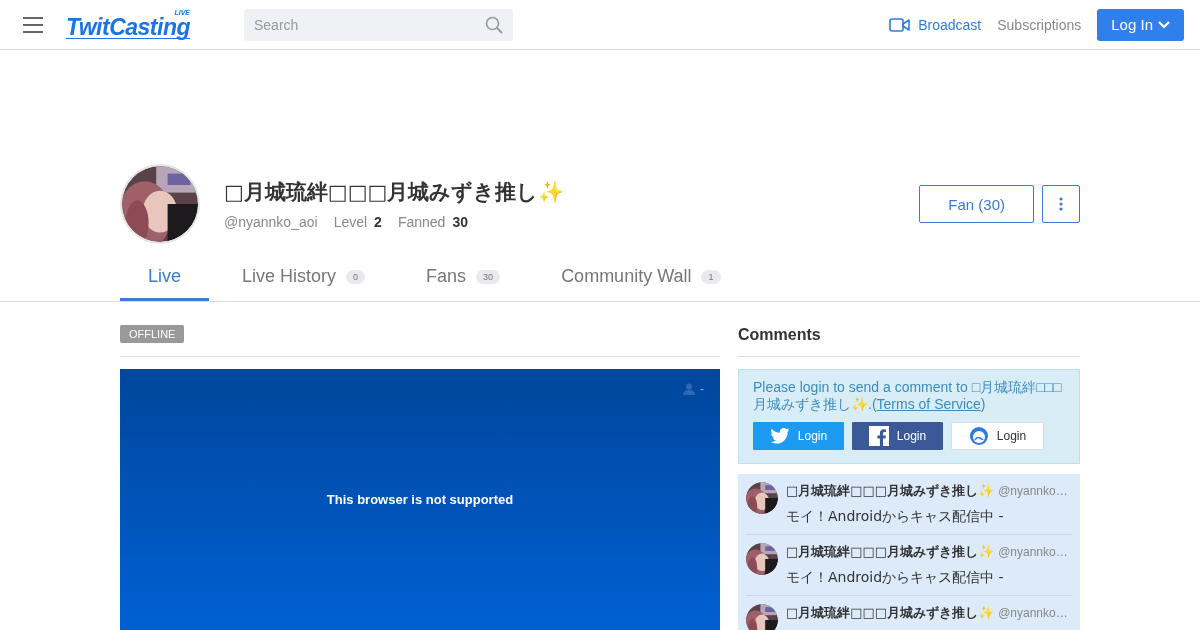  What do you see at coordinates (494, 24) in the screenshot?
I see `search-icon` at bounding box center [494, 24].